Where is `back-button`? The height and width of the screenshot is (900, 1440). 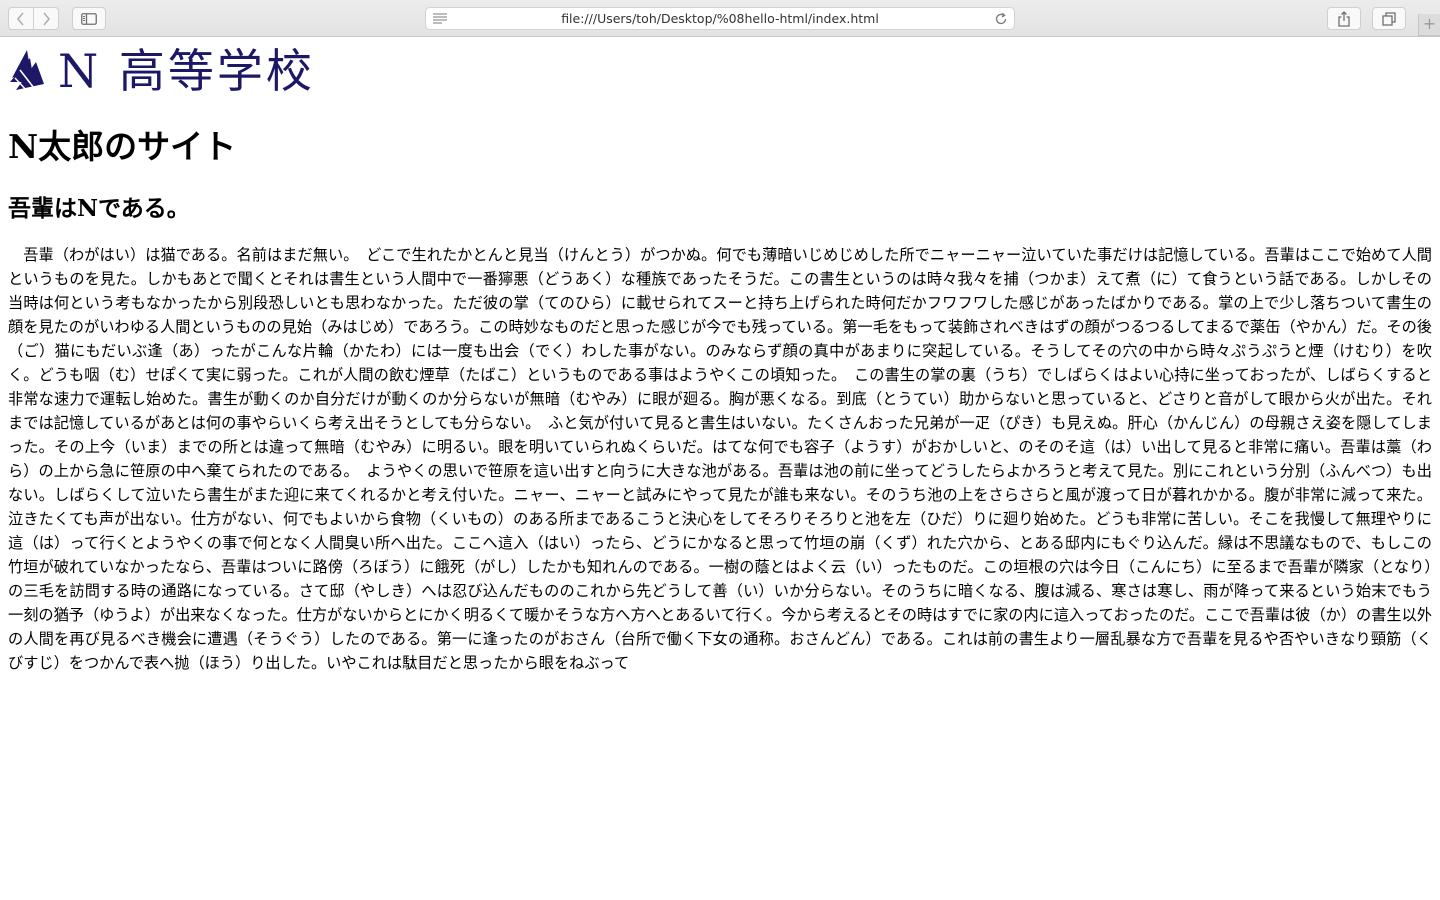
back-button is located at coordinates (21, 18).